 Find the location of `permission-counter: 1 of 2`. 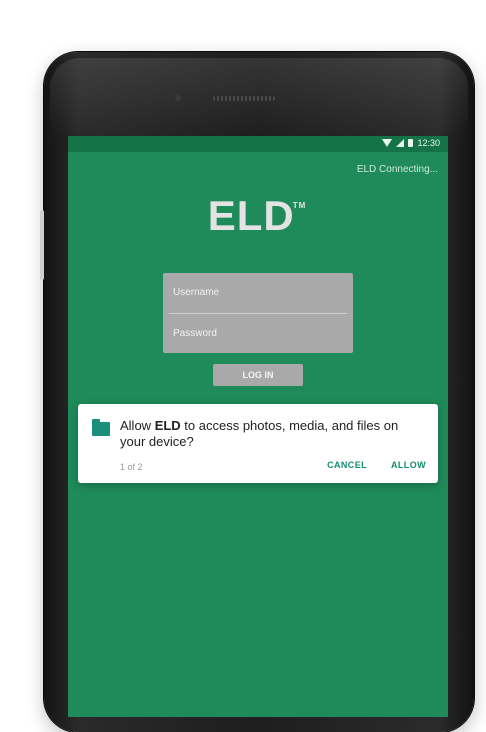

permission-counter: 1 of 2 is located at coordinates (131, 467).